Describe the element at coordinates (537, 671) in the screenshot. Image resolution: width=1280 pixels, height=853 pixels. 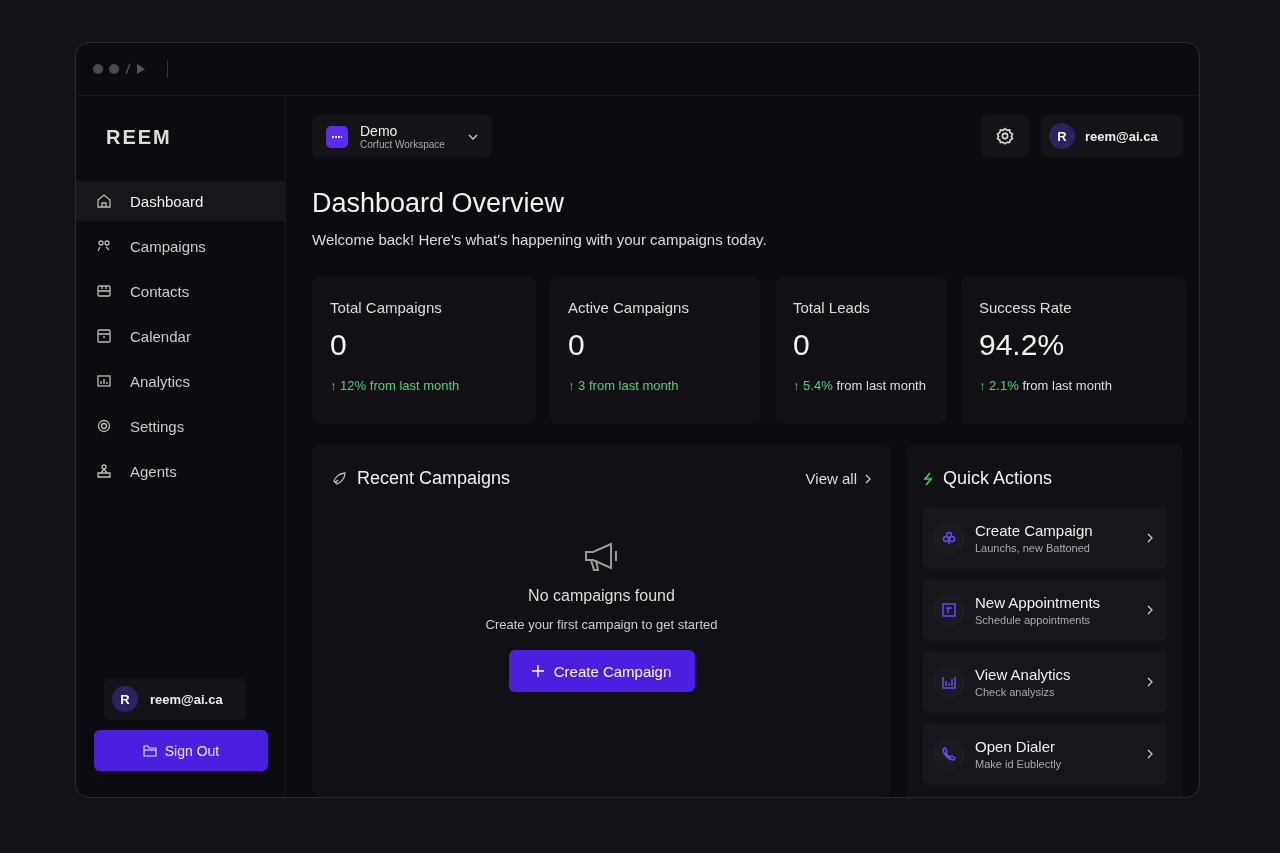
I see `plus-icon` at that location.